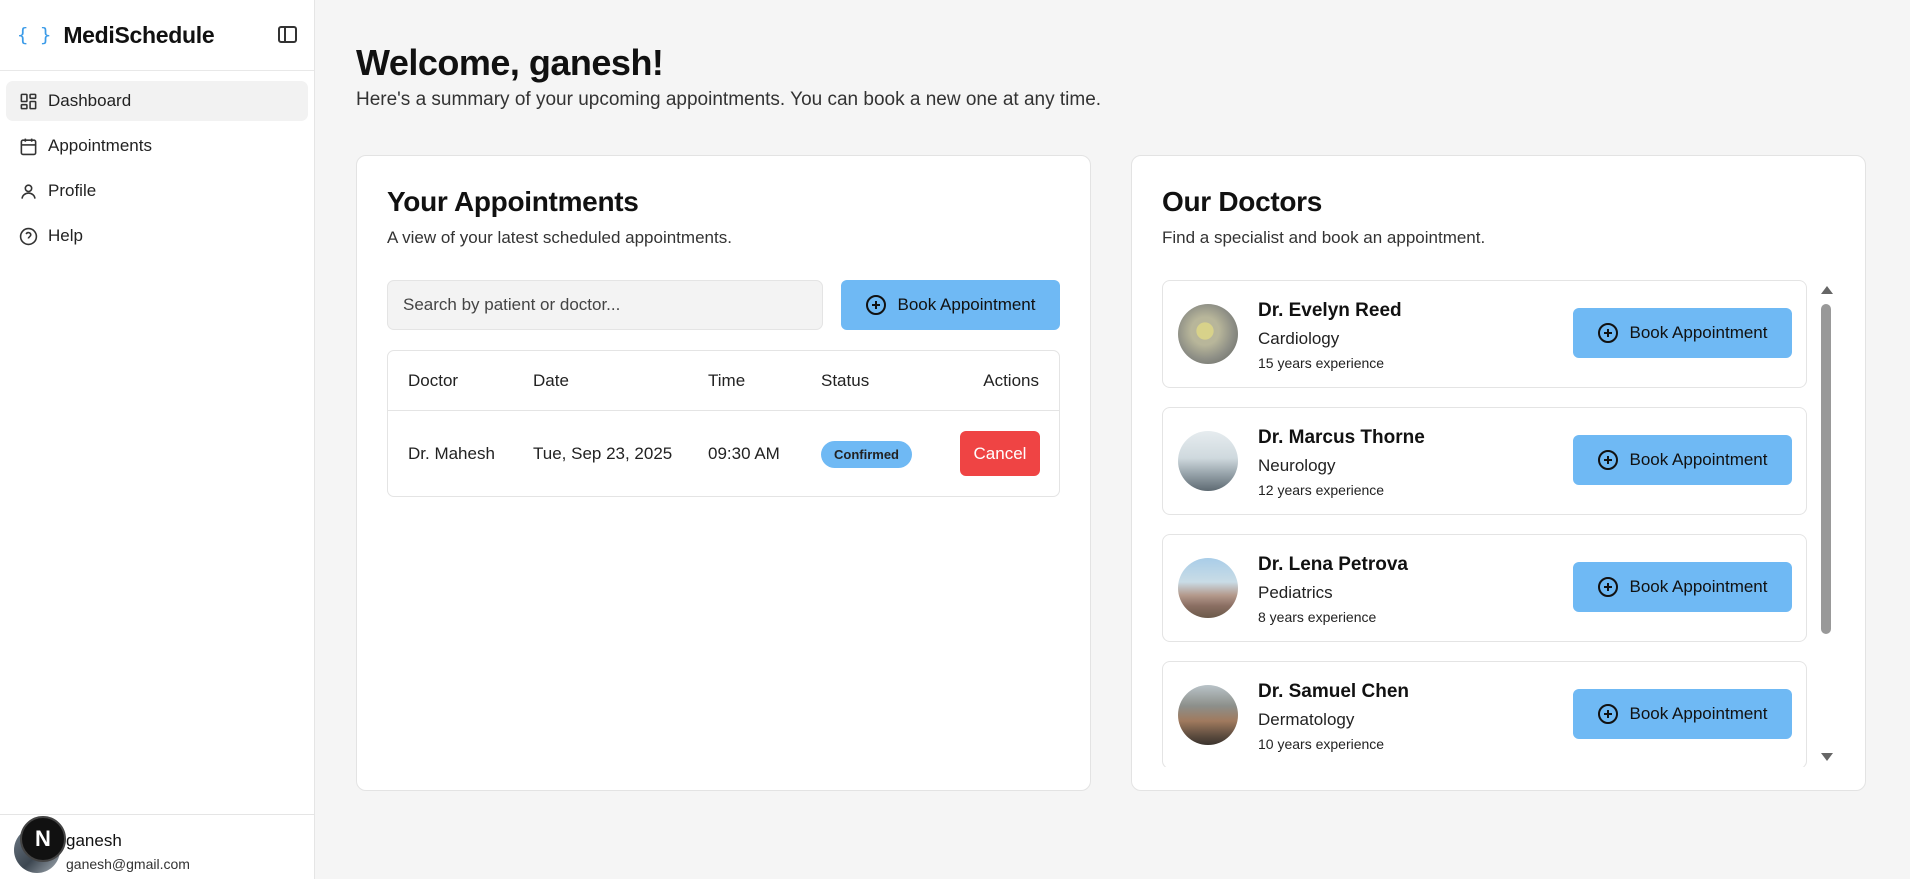  What do you see at coordinates (1011, 380) in the screenshot?
I see `column-header-actions: Actions` at bounding box center [1011, 380].